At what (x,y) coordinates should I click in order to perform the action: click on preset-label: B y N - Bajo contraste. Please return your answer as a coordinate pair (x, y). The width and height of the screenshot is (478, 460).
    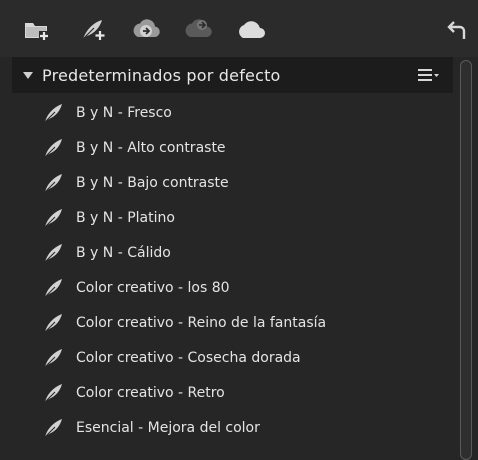
    Looking at the image, I should click on (152, 183).